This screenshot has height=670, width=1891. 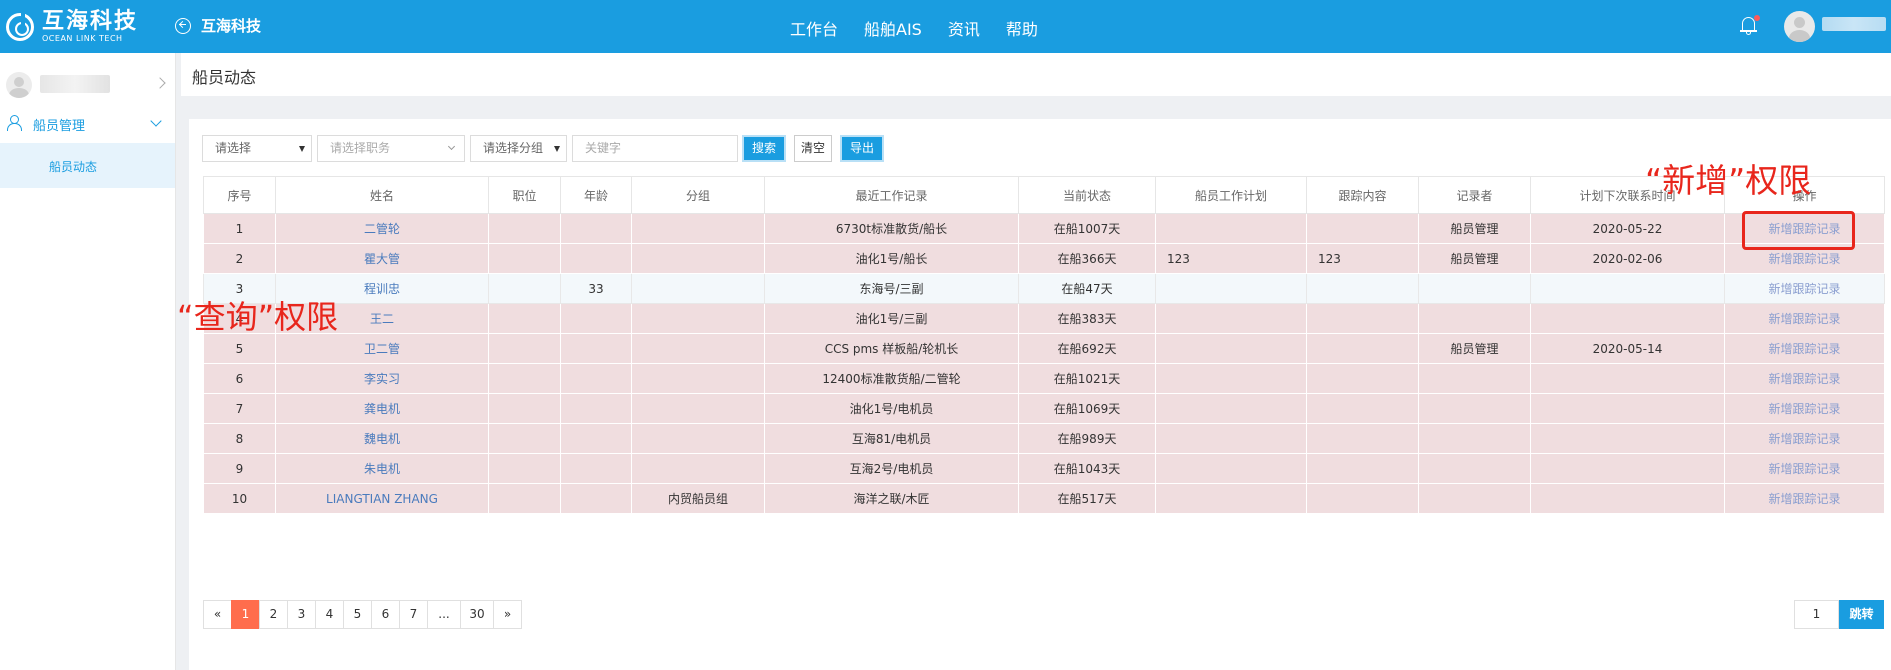 I want to click on column-header: 姓名, so click(x=382, y=195).